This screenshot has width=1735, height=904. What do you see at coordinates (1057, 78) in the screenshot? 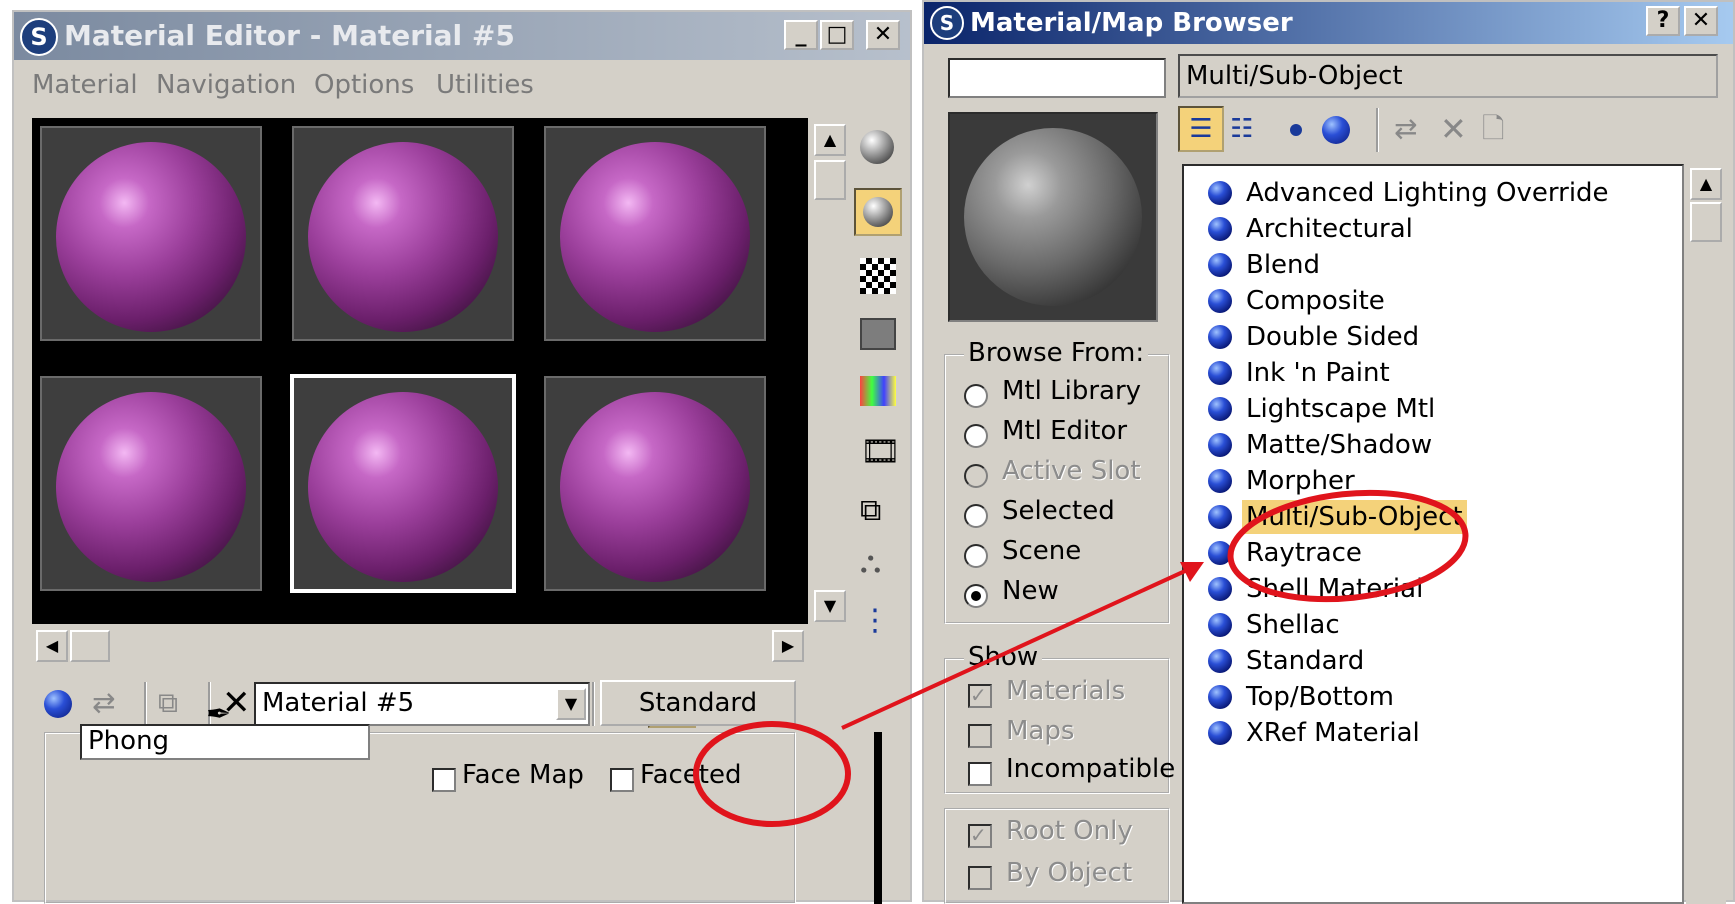
I see `browser-search-input` at bounding box center [1057, 78].